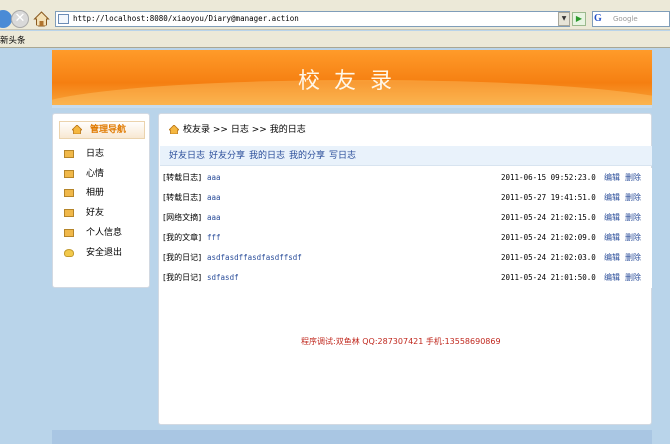 This screenshot has height=444, width=670. Describe the element at coordinates (548, 197) in the screenshot. I see `diary-date: 2011-05-27 19:41:51.0` at that location.